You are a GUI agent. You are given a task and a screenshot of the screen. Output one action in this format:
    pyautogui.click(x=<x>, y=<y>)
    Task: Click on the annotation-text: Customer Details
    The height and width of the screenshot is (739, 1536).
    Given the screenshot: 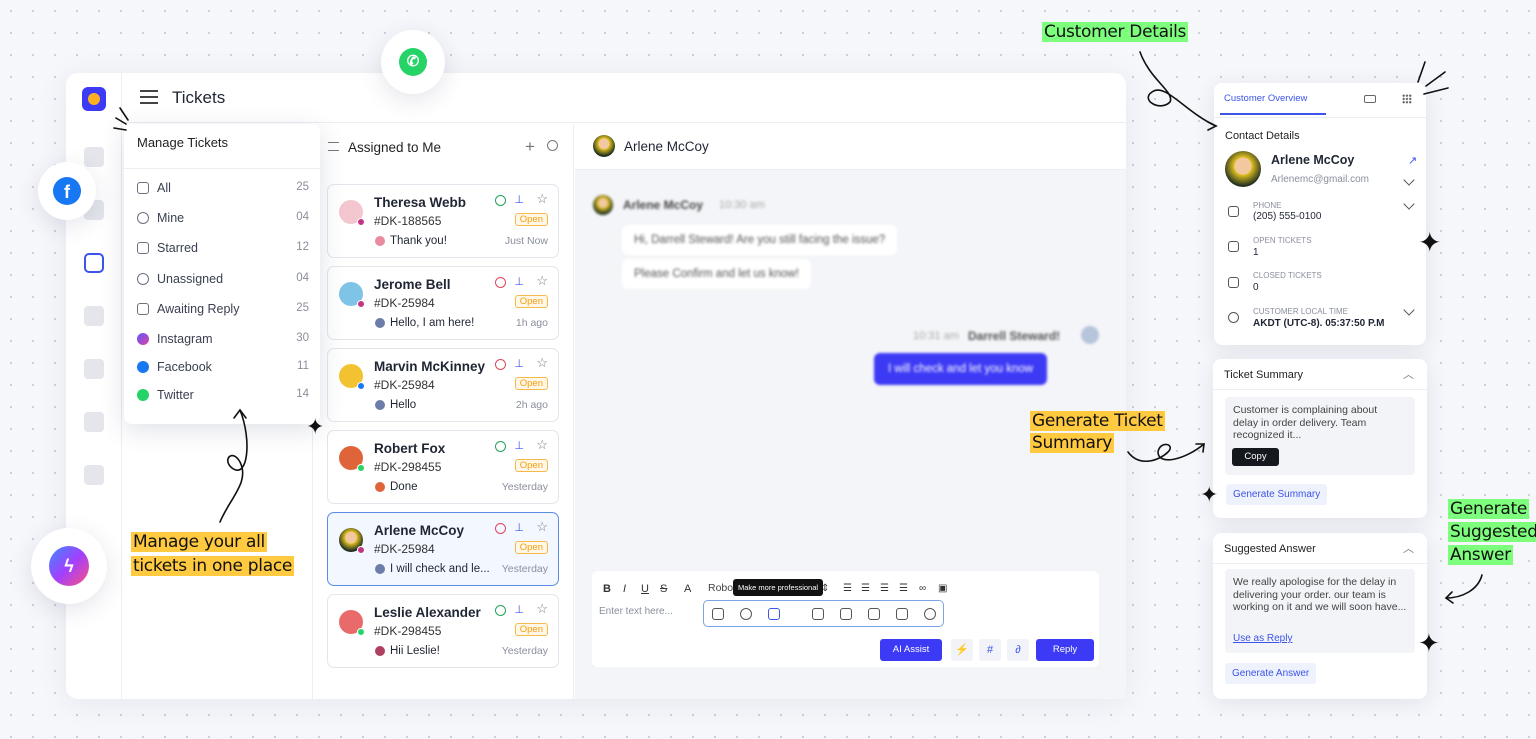 What is the action you would take?
    pyautogui.click(x=1115, y=32)
    